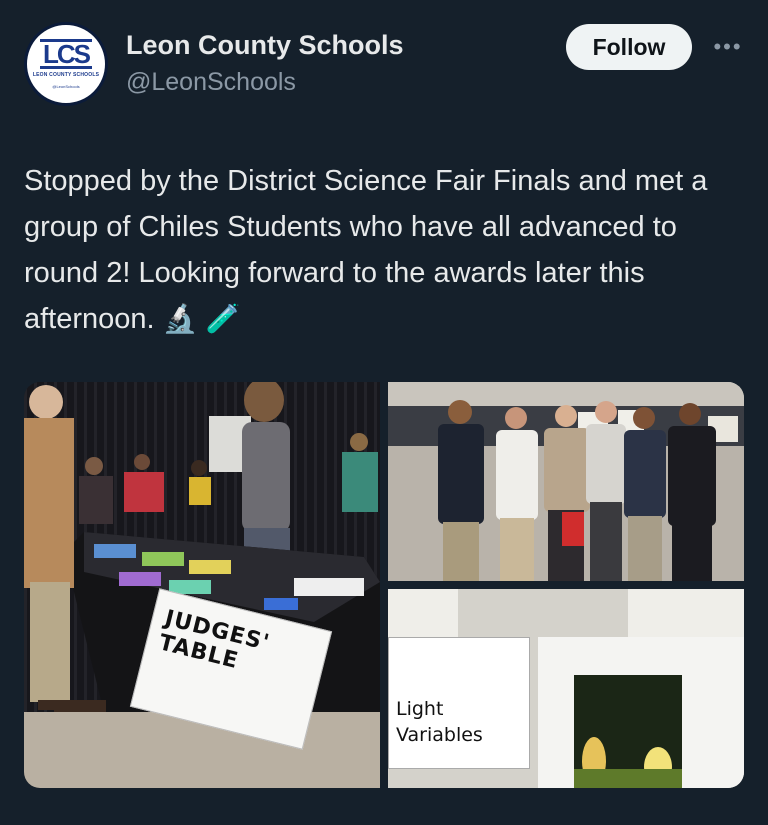 This screenshot has width=768, height=825. I want to click on account-handle: @LeonSchools, so click(211, 82).